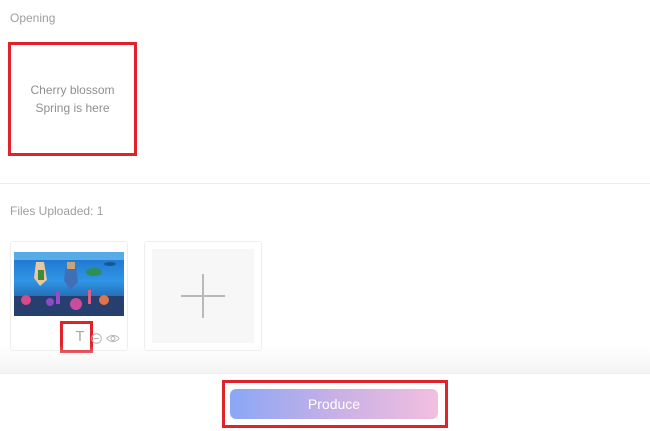 The image size is (650, 431). I want to click on add-file-area, so click(203, 296).